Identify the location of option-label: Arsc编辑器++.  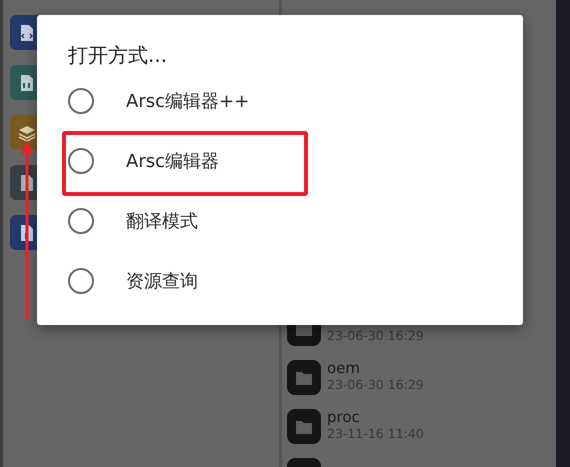
(188, 101).